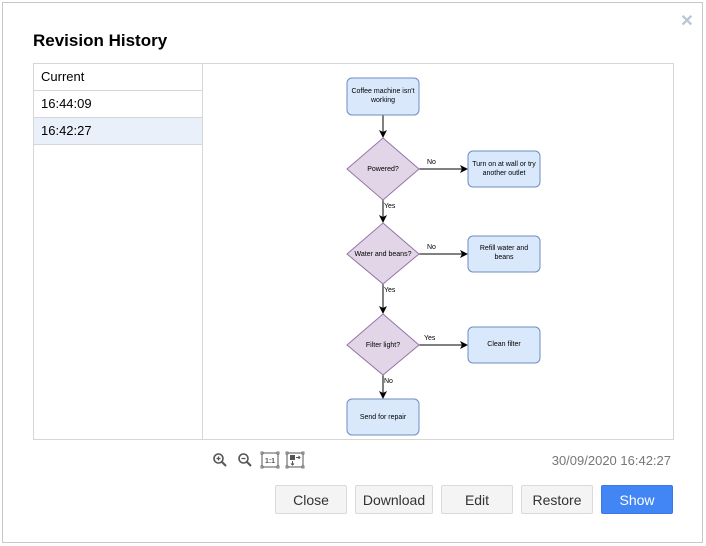  What do you see at coordinates (118, 131) in the screenshot?
I see `revision-item-selected: 16:42:27` at bounding box center [118, 131].